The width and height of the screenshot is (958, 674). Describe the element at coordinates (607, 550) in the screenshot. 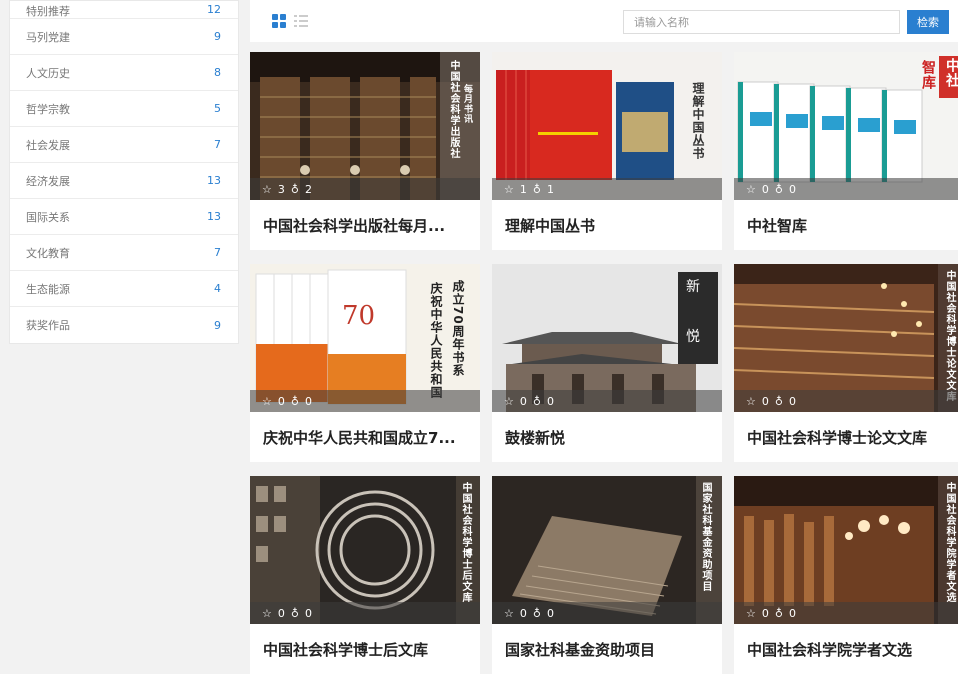

I see `card-cover-image: 国家社科基金资助项目 ☆ 0 ♁ 0` at that location.